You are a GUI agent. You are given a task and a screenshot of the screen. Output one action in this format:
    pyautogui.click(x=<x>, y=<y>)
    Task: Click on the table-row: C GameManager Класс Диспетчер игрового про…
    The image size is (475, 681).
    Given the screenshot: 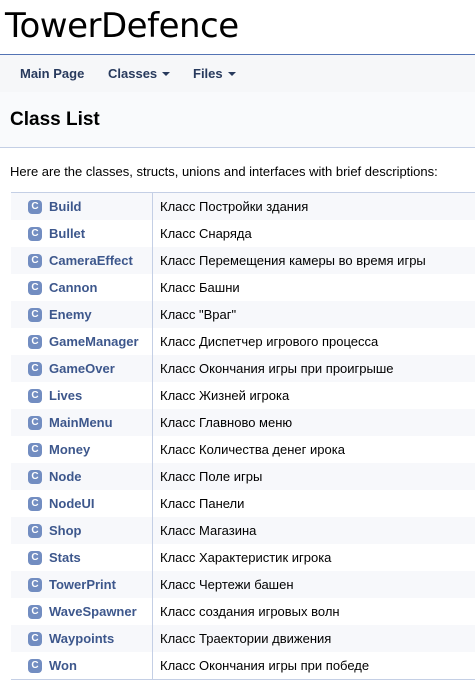 What is the action you would take?
    pyautogui.click(x=243, y=341)
    